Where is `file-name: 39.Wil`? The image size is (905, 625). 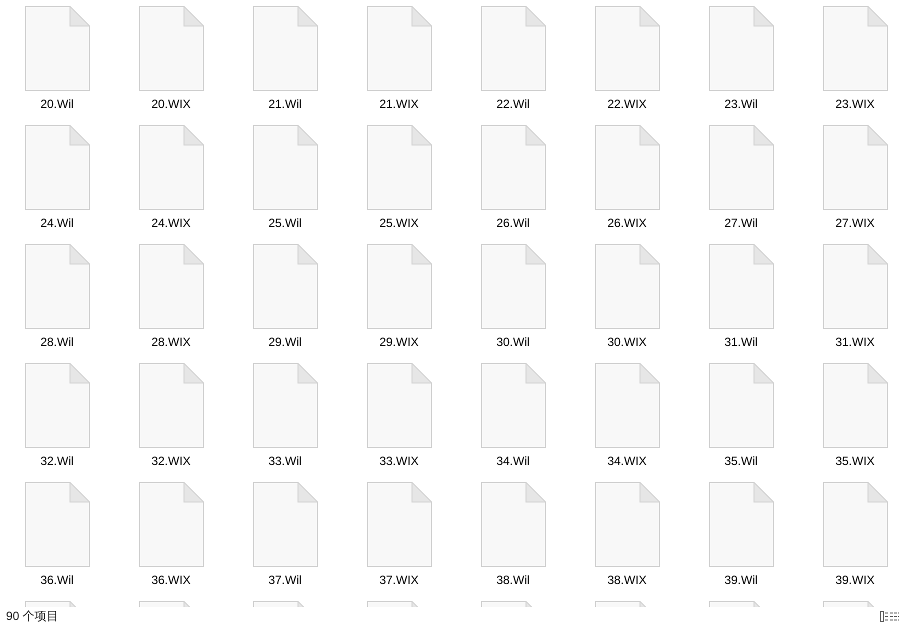
file-name: 39.Wil is located at coordinates (741, 580).